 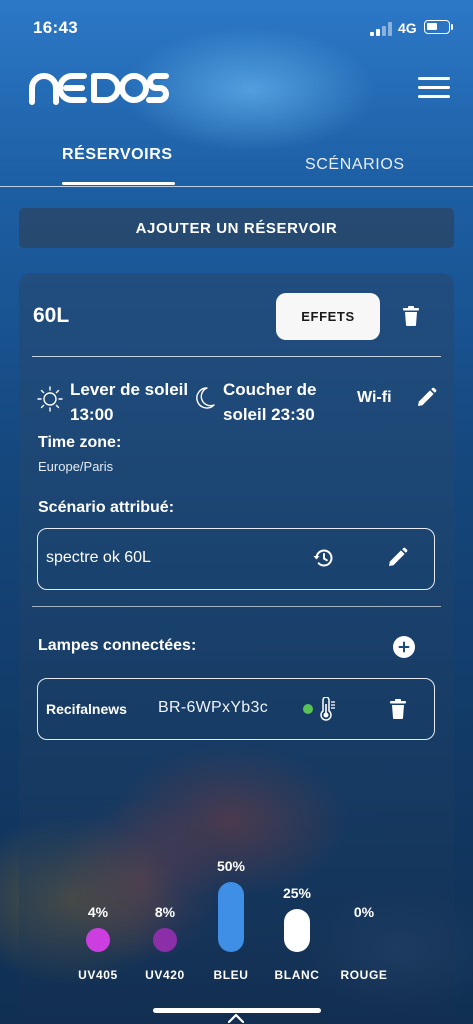 What do you see at coordinates (397, 558) in the screenshot?
I see `edit-scenario-icon` at bounding box center [397, 558].